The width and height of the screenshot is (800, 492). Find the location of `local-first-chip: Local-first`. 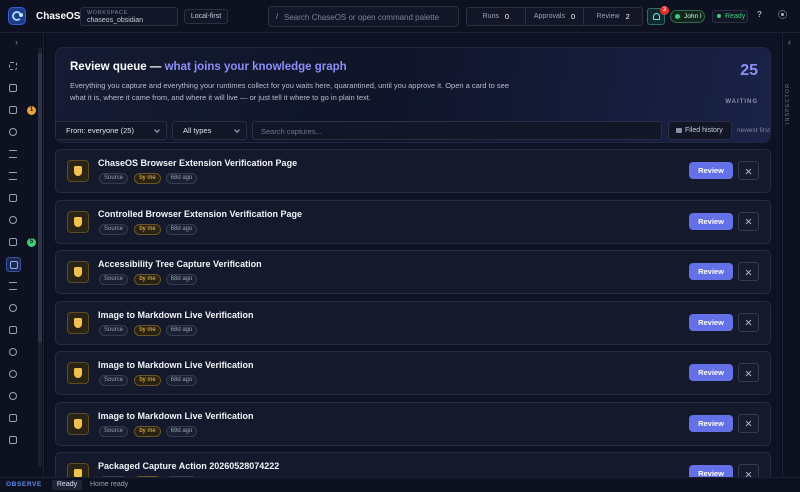

local-first-chip: Local-first is located at coordinates (206, 16).